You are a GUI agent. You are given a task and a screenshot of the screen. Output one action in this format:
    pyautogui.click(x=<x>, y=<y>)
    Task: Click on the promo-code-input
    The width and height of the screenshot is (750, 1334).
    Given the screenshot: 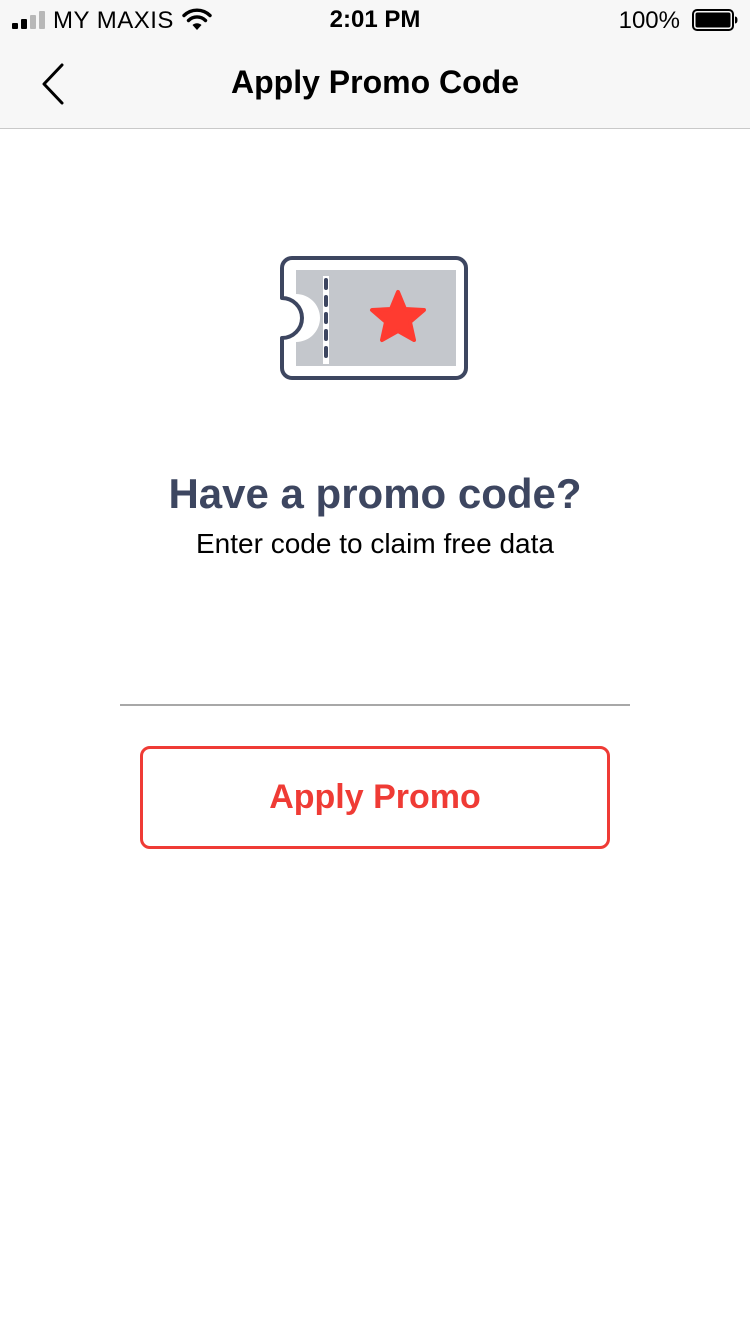 What is the action you would take?
    pyautogui.click(x=375, y=678)
    